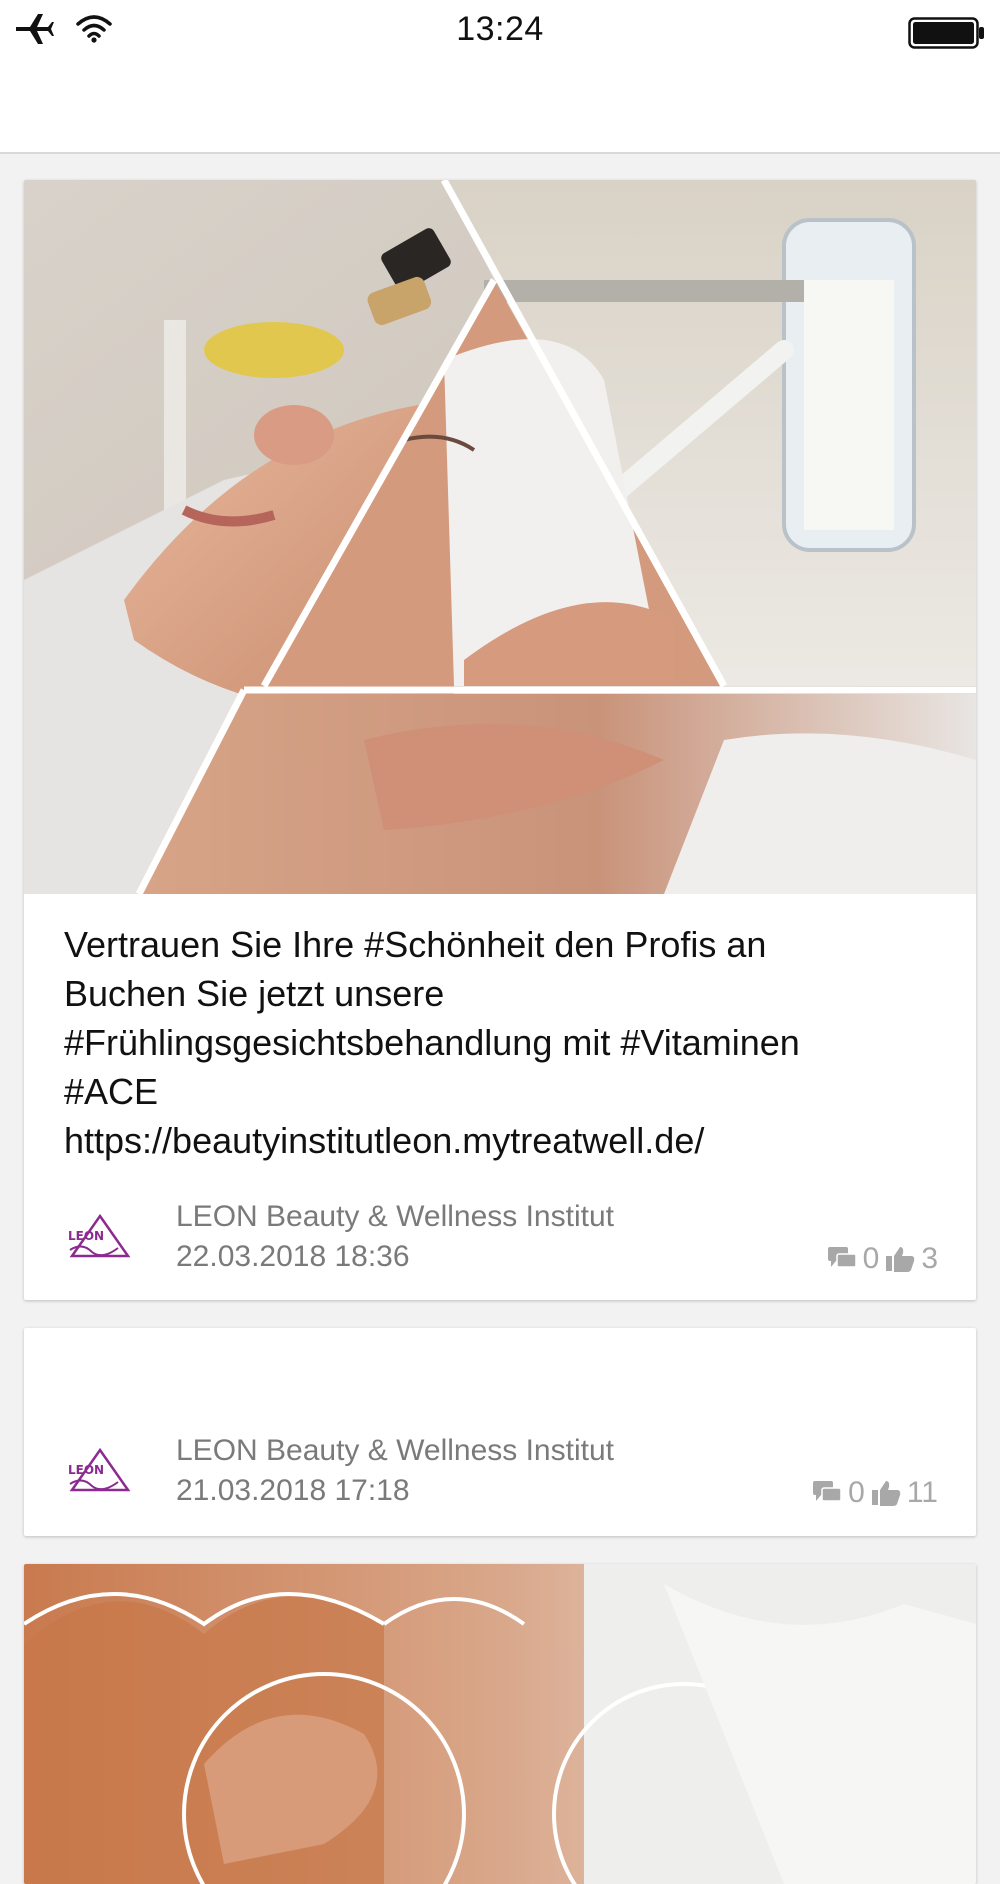 This screenshot has width=1000, height=1884. What do you see at coordinates (293, 1490) in the screenshot?
I see `post-date: 21.03.2018 17:18` at bounding box center [293, 1490].